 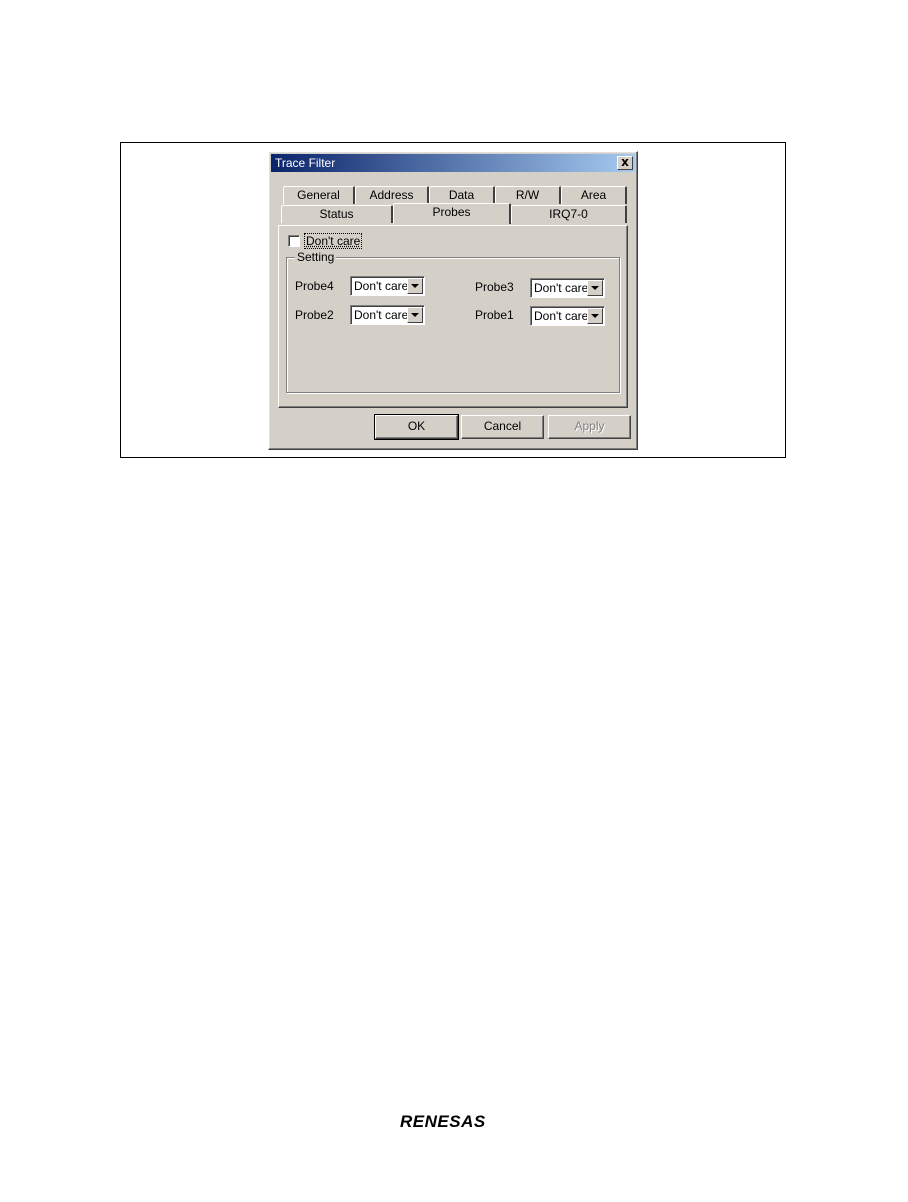 What do you see at coordinates (294, 241) in the screenshot?
I see `dont-care-checkbox` at bounding box center [294, 241].